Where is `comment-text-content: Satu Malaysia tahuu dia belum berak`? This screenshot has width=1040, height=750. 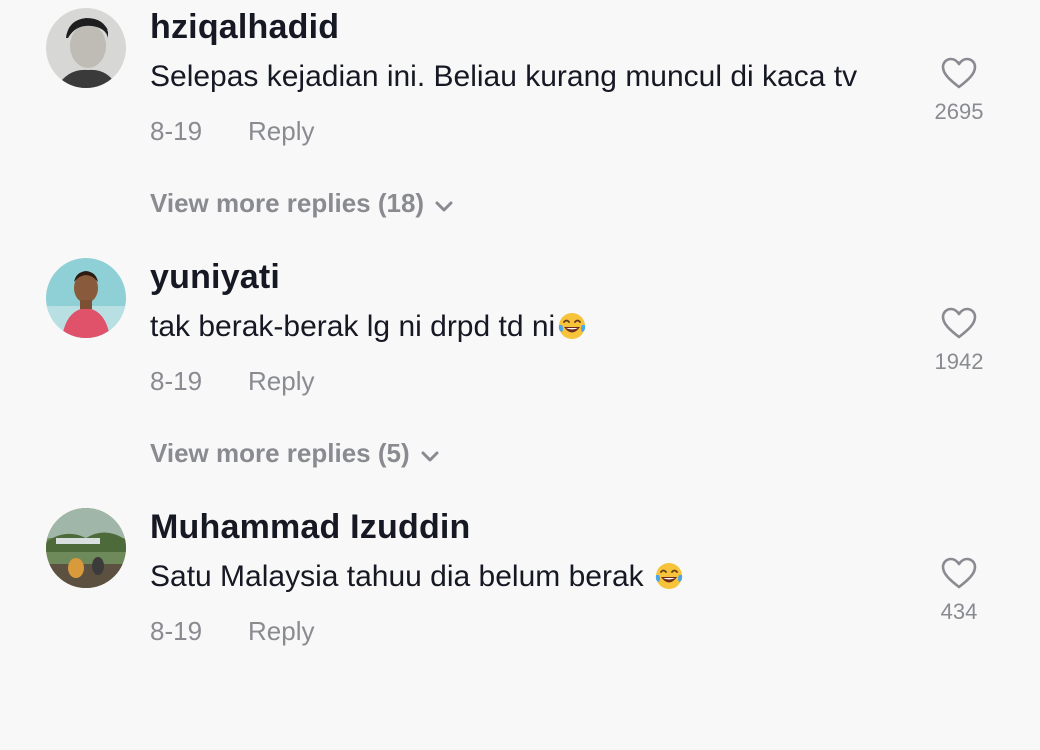
comment-text-content: Satu Malaysia tahuu dia belum berak is located at coordinates (401, 576).